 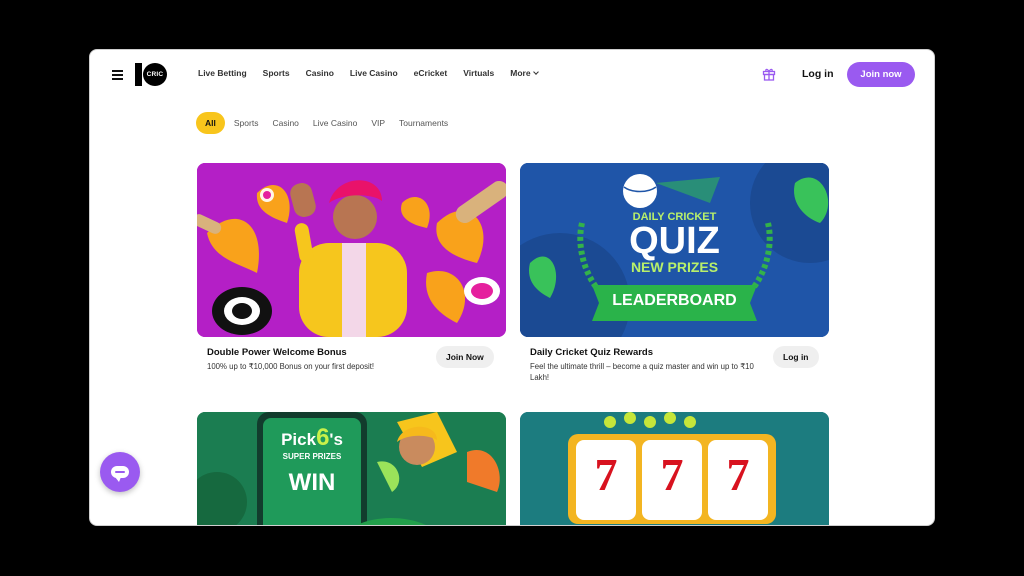 What do you see at coordinates (769, 74) in the screenshot?
I see `gift-icon` at bounding box center [769, 74].